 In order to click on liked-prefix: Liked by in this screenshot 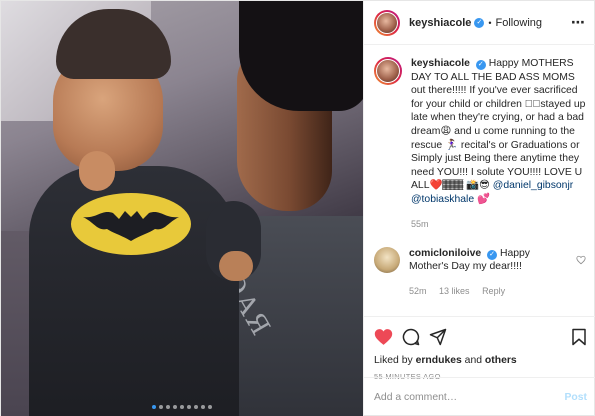, I will do `click(395, 360)`.